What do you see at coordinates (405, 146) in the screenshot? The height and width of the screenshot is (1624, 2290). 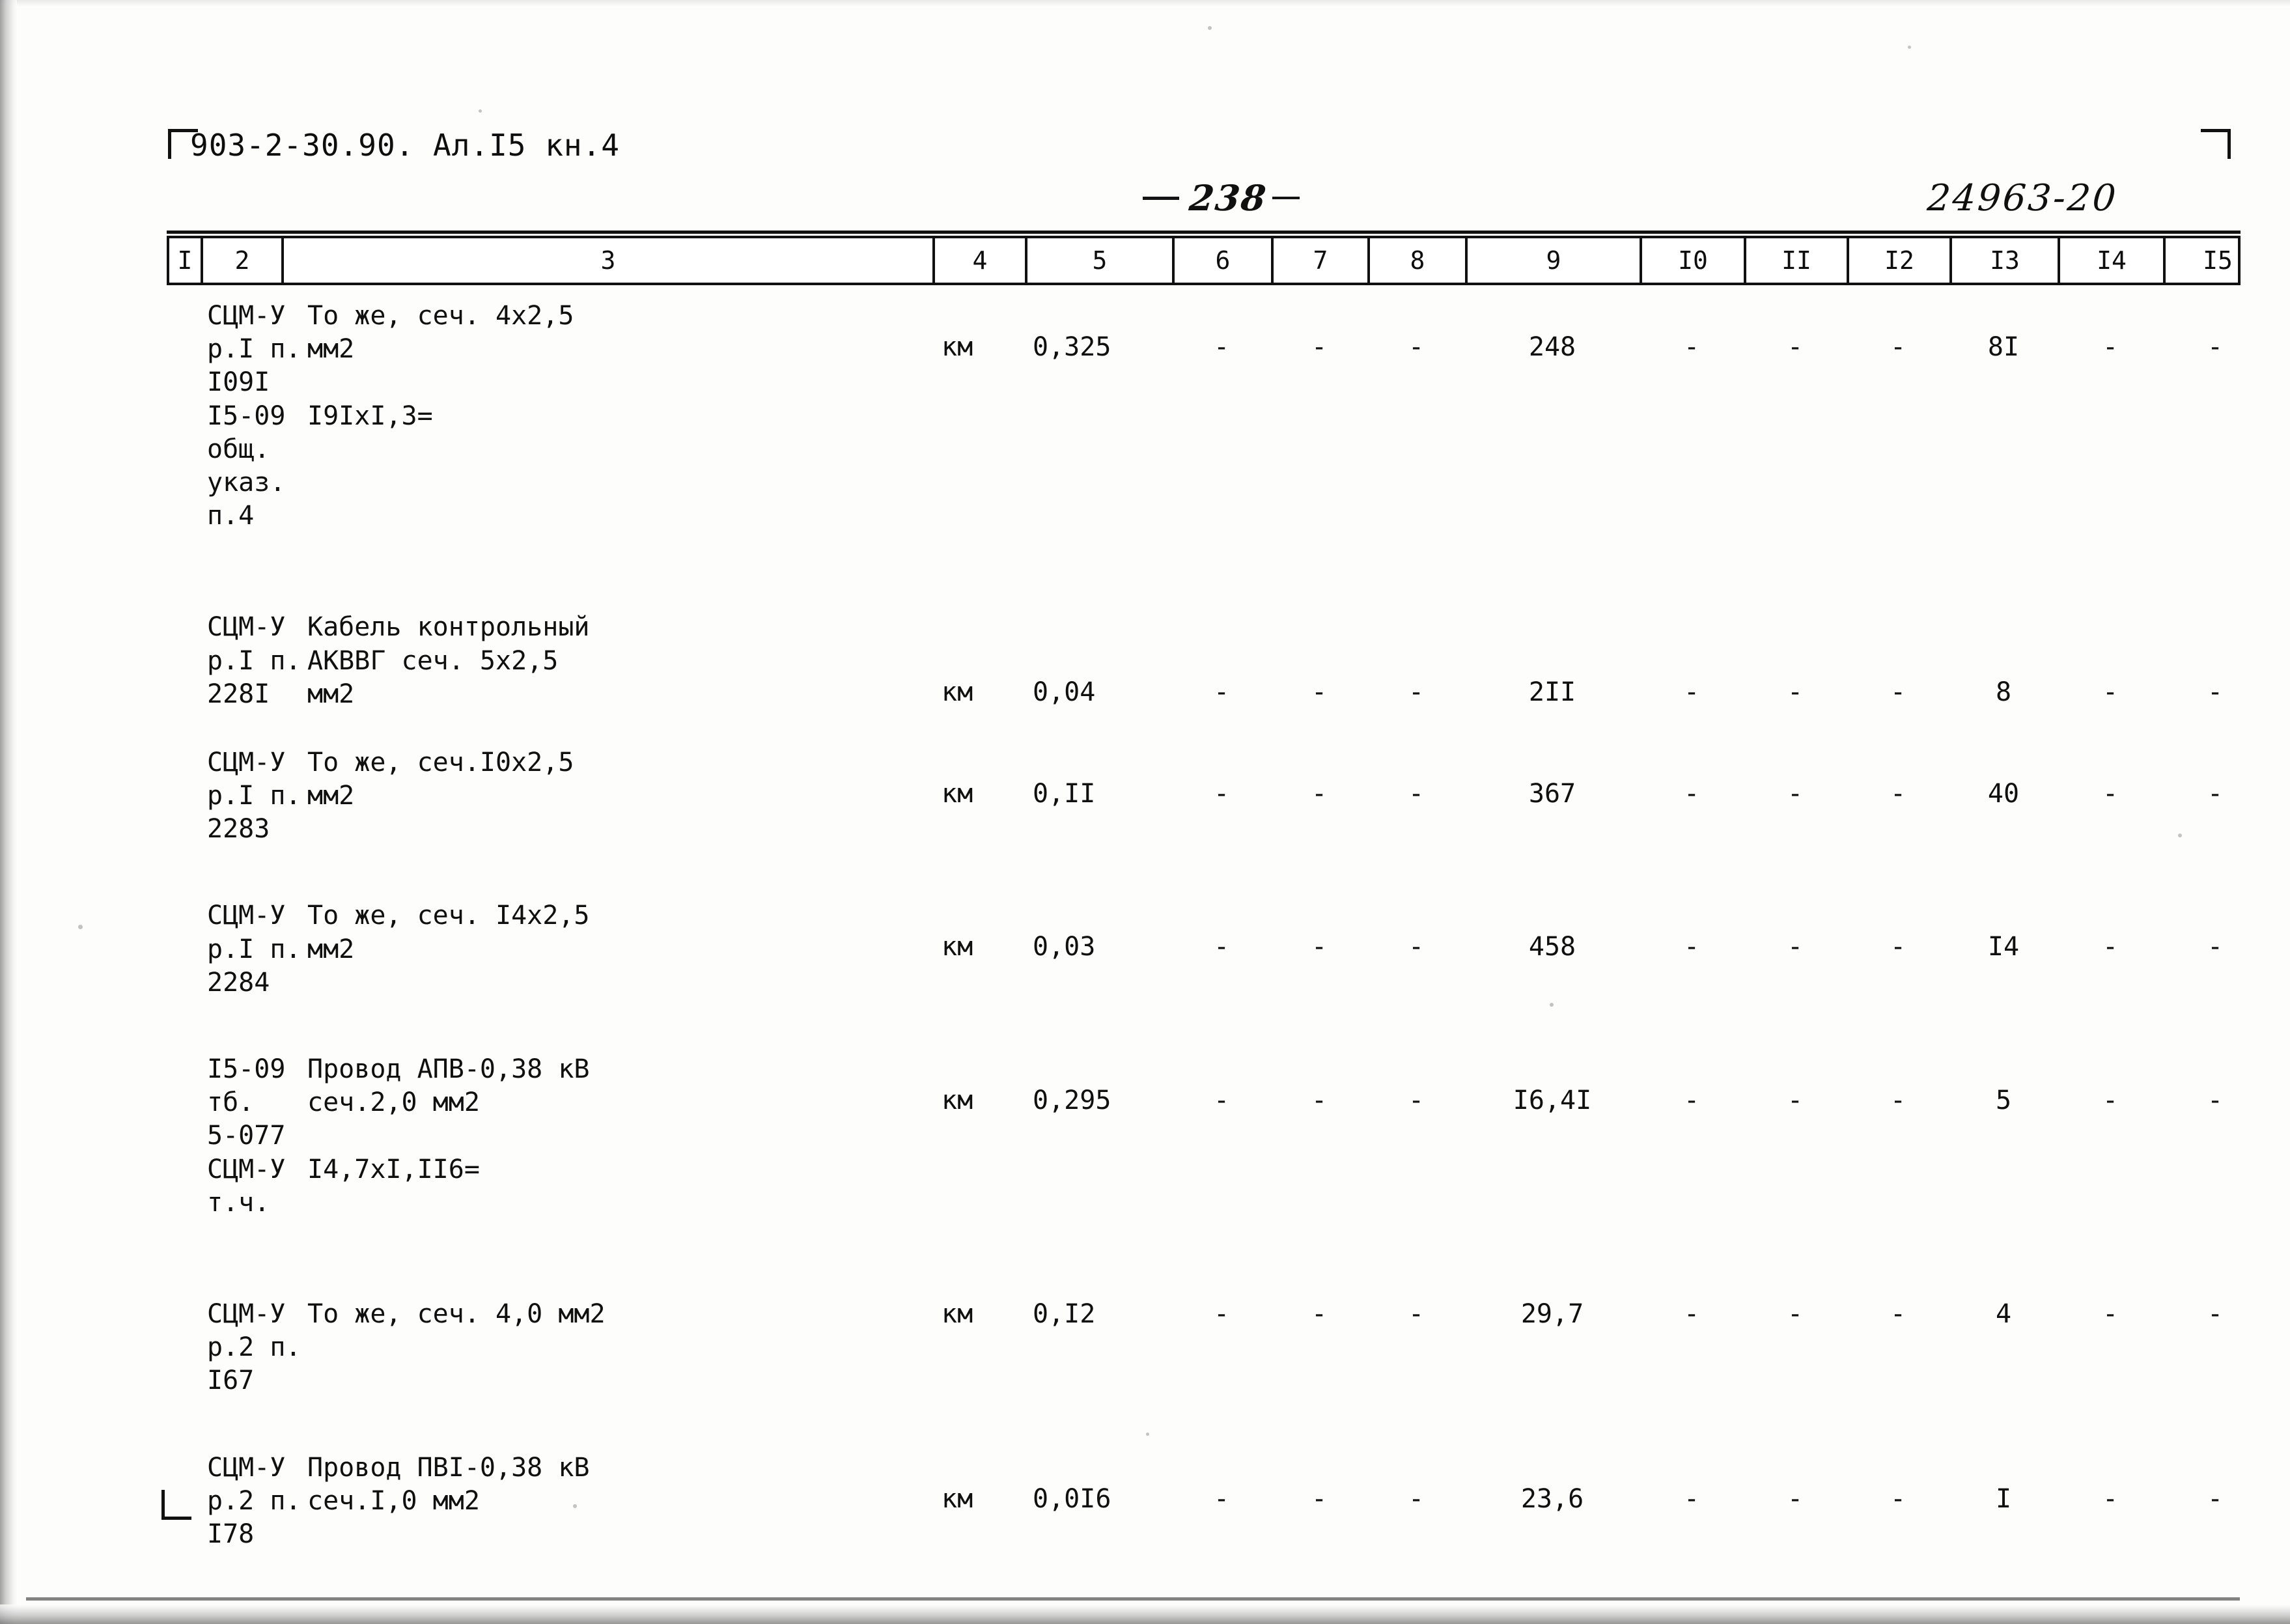 I see `document-code: 903-2-30.90. Ал.I5 кн.4` at bounding box center [405, 146].